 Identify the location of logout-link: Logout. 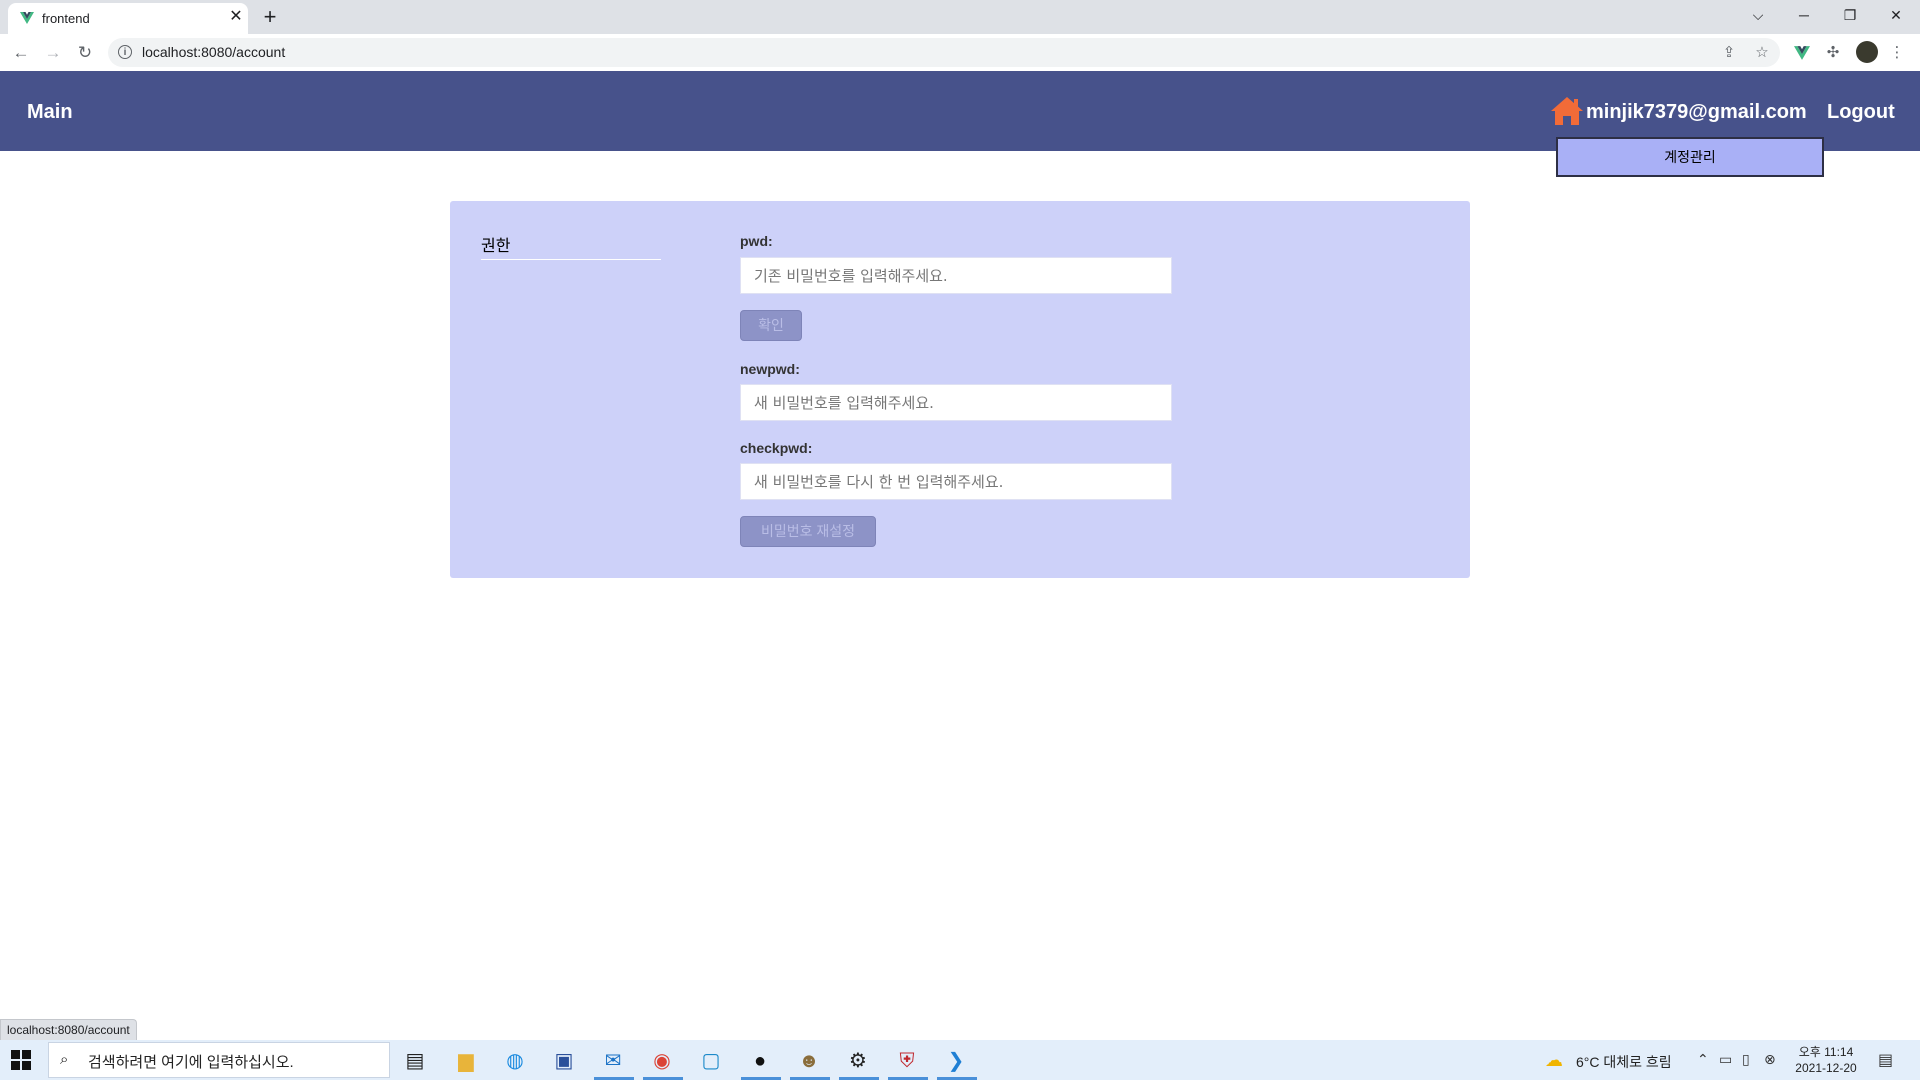
(1861, 112).